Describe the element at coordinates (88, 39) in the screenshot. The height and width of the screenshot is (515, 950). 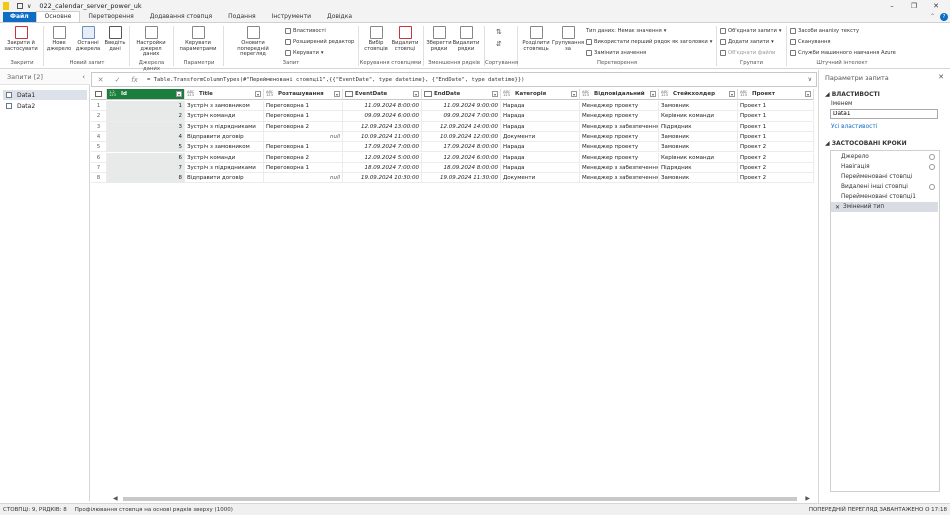
I see `recent-sources-button: Останні джерела` at that location.